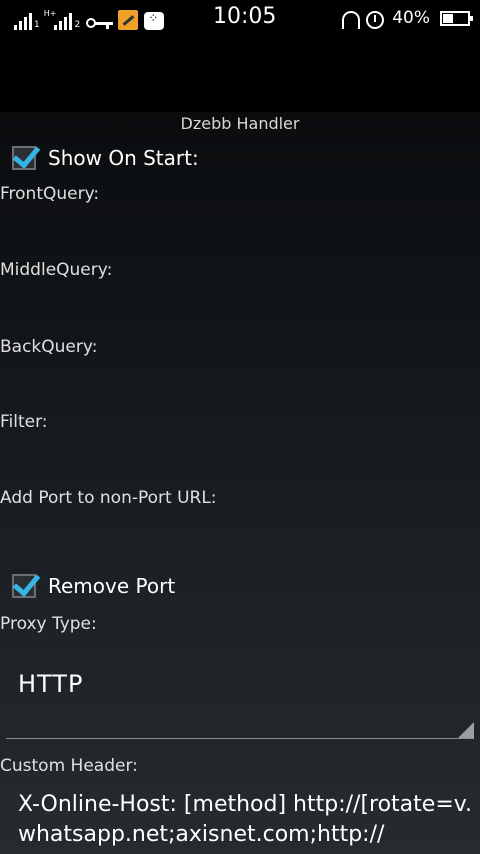 This screenshot has width=480, height=854. I want to click on sim2-label: 2, so click(77, 25).